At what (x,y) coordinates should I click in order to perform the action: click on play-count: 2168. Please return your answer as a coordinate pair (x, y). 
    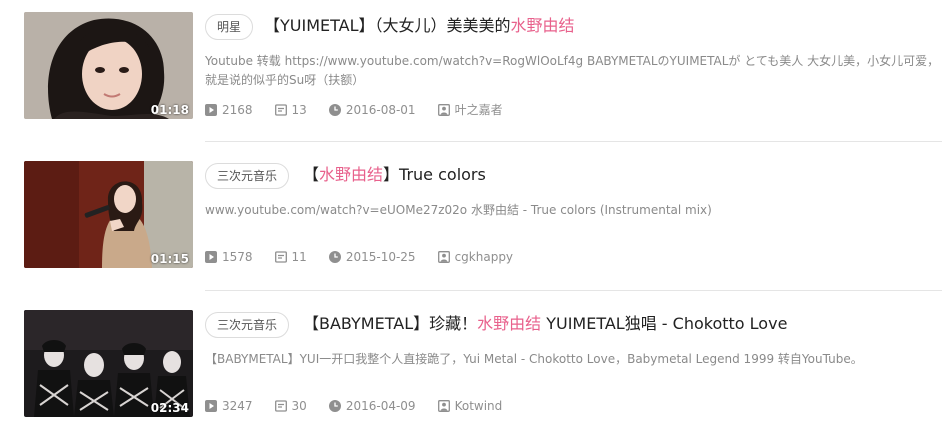
    Looking at the image, I should click on (229, 110).